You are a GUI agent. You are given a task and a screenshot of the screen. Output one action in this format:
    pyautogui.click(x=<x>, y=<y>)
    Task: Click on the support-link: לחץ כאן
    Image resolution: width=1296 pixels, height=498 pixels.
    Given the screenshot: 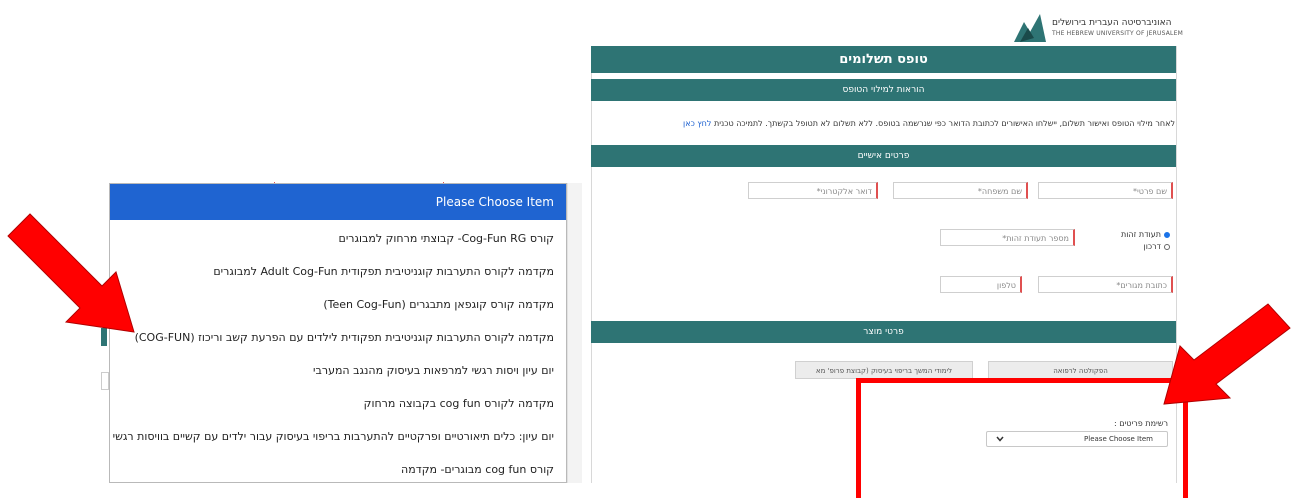 What is the action you would take?
    pyautogui.click(x=697, y=123)
    